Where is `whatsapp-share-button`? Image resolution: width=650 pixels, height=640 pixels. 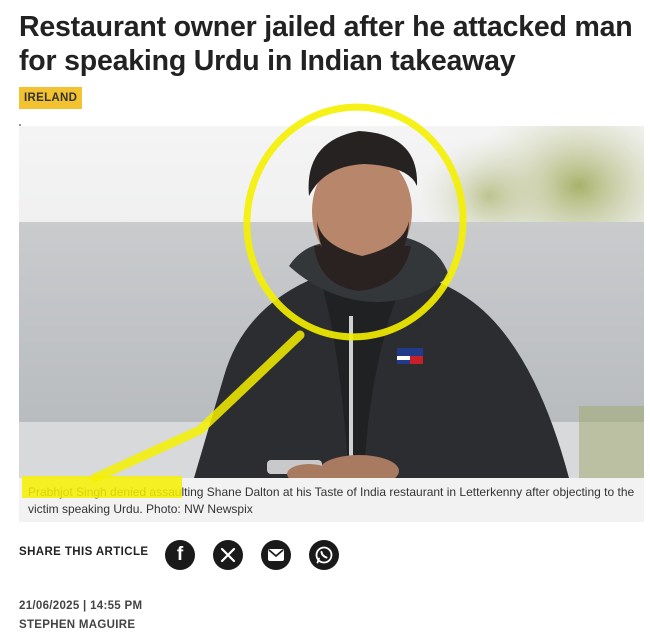 whatsapp-share-button is located at coordinates (324, 555).